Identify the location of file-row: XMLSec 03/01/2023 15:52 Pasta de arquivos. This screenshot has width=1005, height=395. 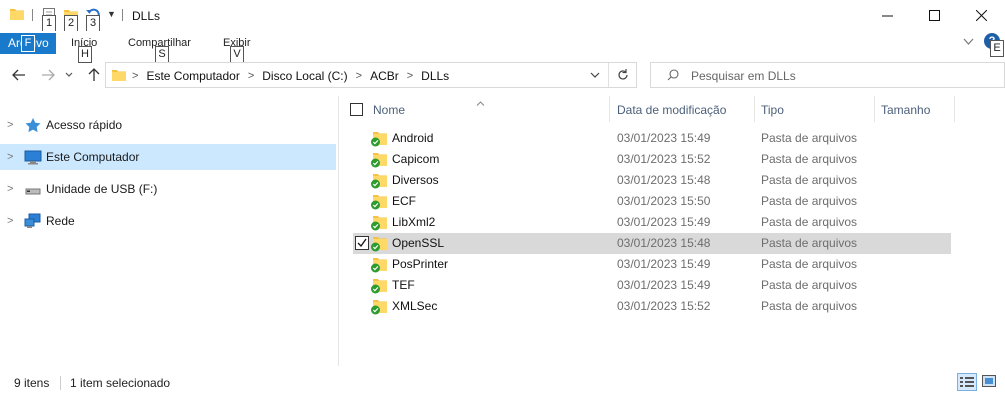
(652, 306).